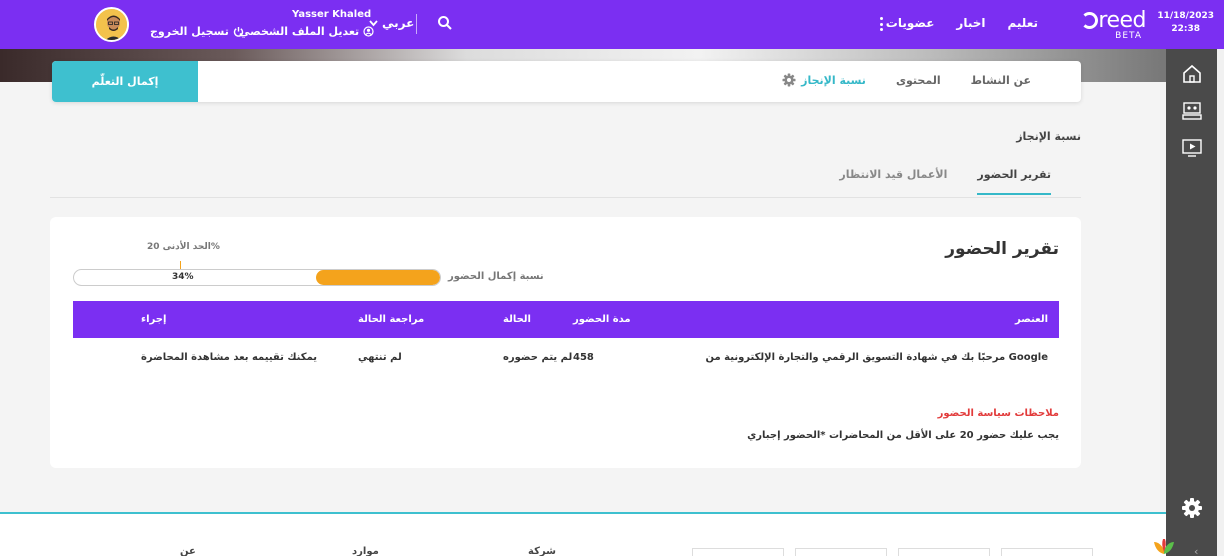  Describe the element at coordinates (332, 14) in the screenshot. I see `user-name: Yasser Khaled` at that location.